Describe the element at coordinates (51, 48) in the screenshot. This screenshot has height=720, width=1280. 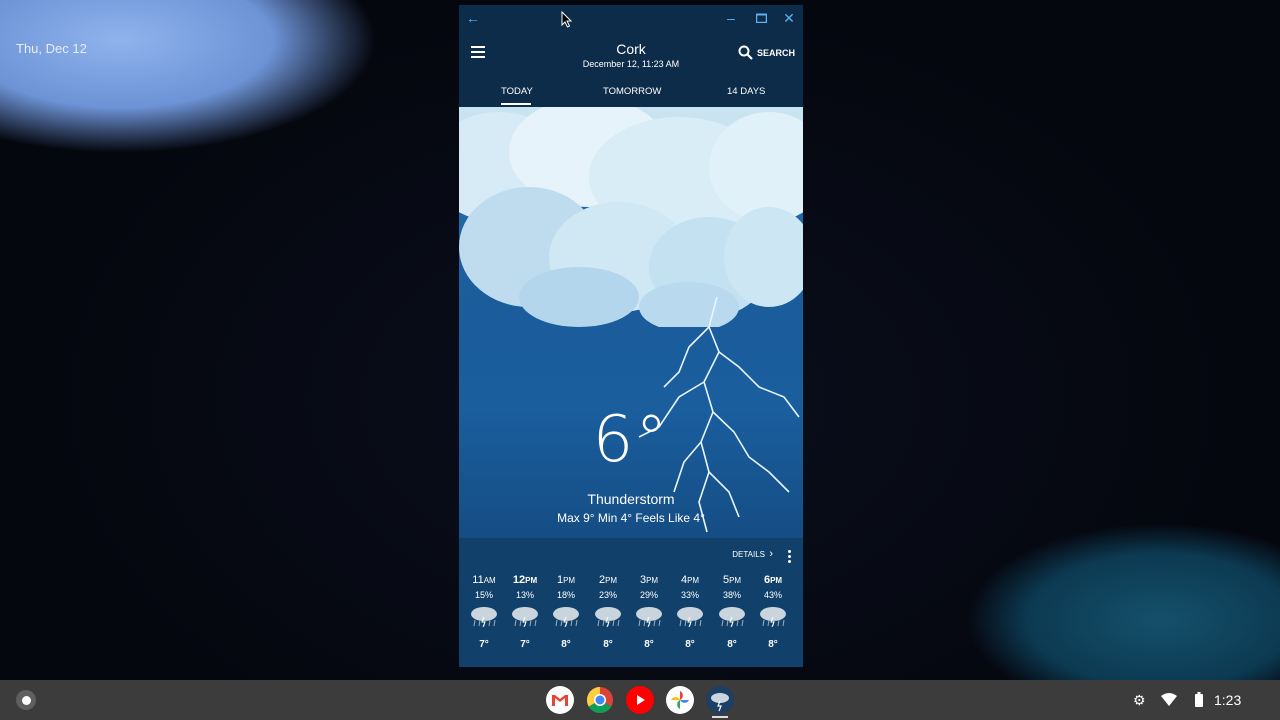
I see `desktop-date: Thu, Dec 12` at that location.